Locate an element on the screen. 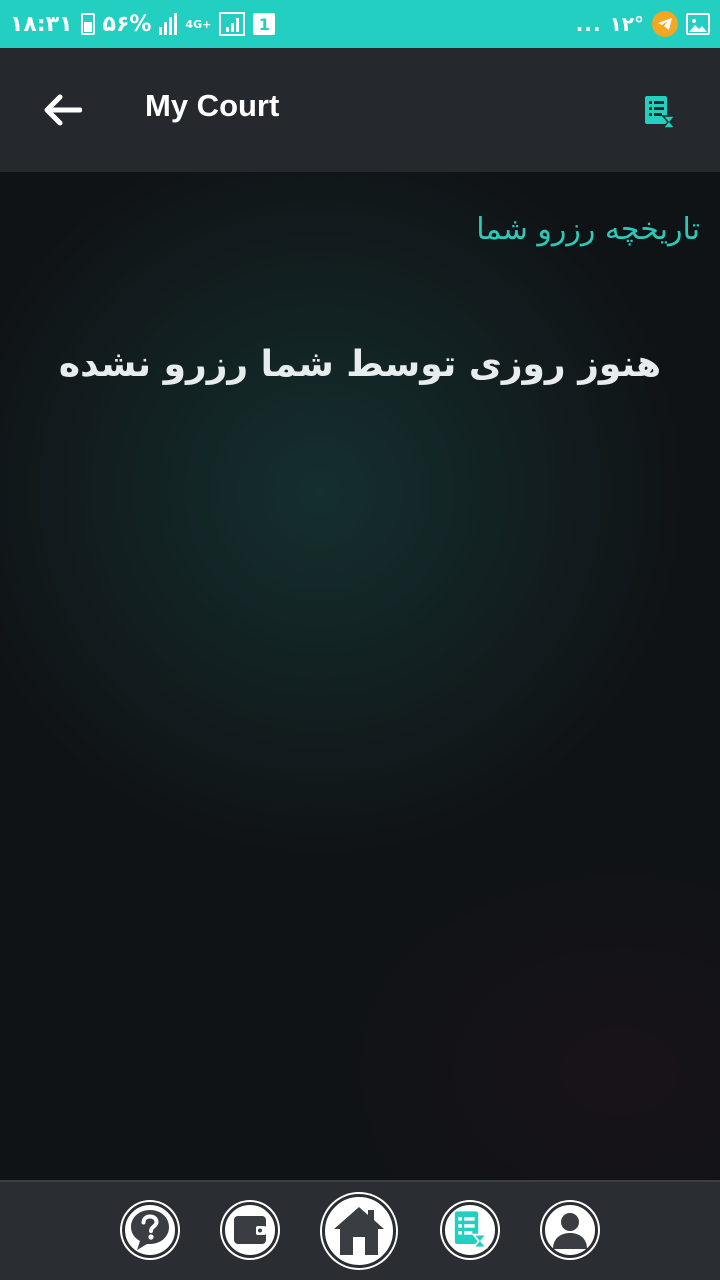 The width and height of the screenshot is (720, 1280). signal-icon is located at coordinates (168, 24).